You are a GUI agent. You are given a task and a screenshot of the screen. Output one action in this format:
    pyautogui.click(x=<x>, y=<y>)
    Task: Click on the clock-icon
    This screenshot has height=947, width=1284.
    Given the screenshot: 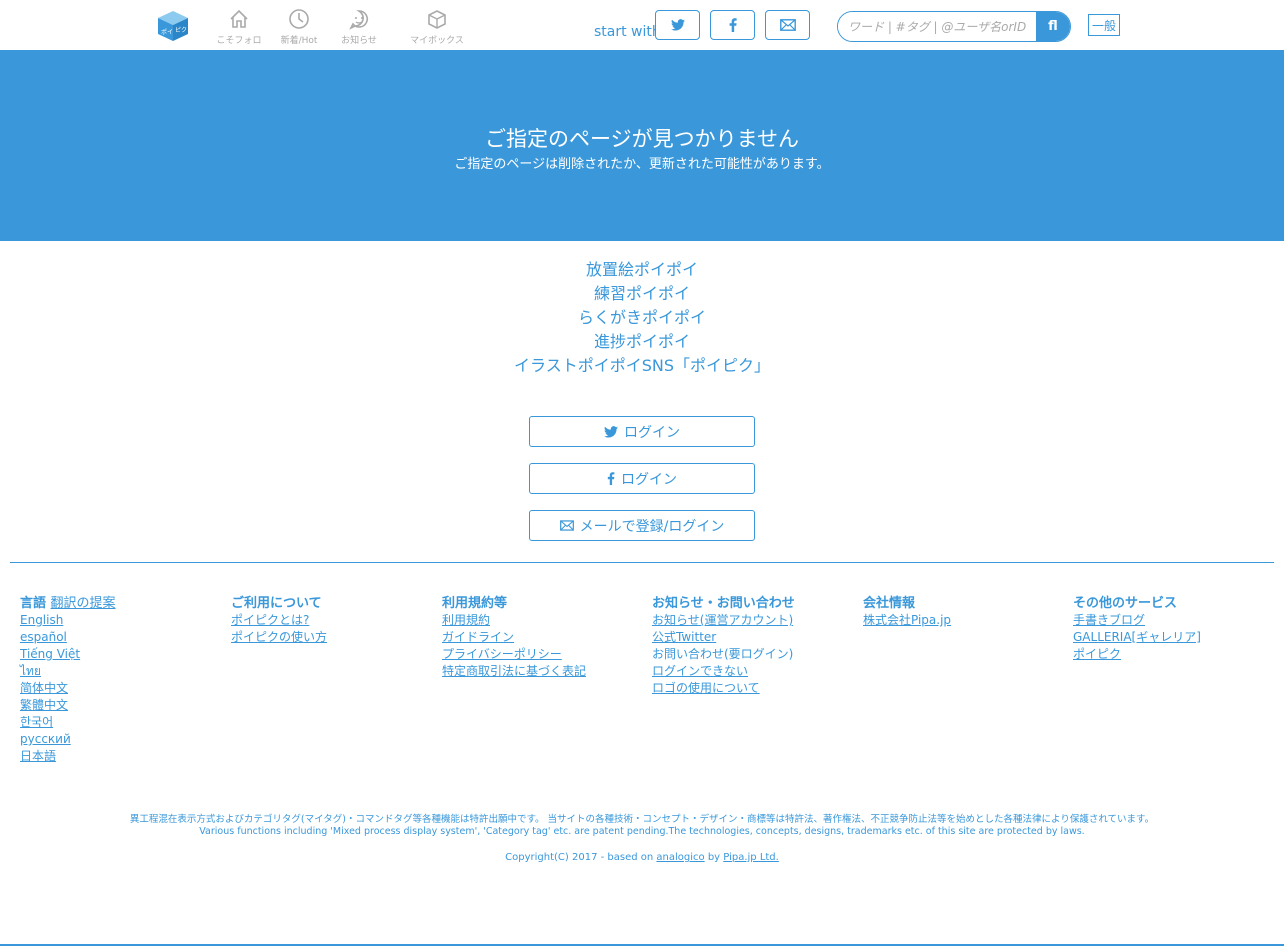 What is the action you would take?
    pyautogui.click(x=299, y=19)
    